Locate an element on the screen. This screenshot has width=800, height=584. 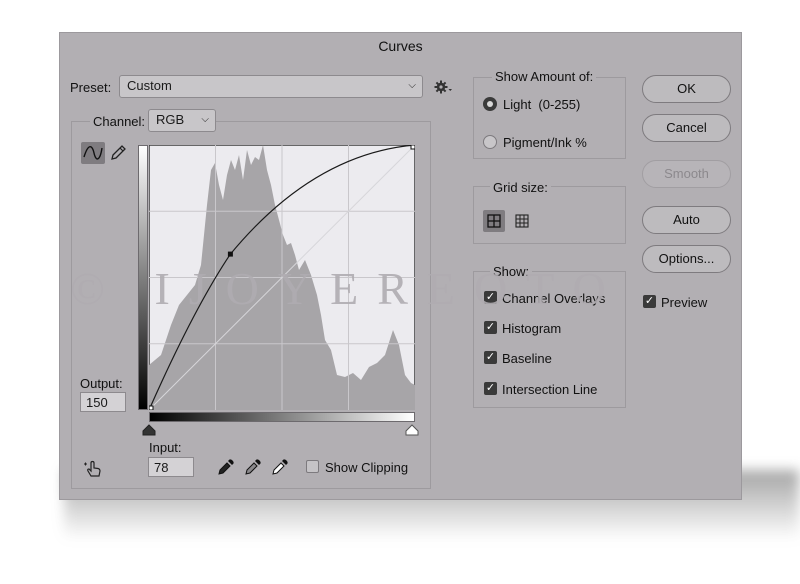
black-eyedropper-icon is located at coordinates (226, 467).